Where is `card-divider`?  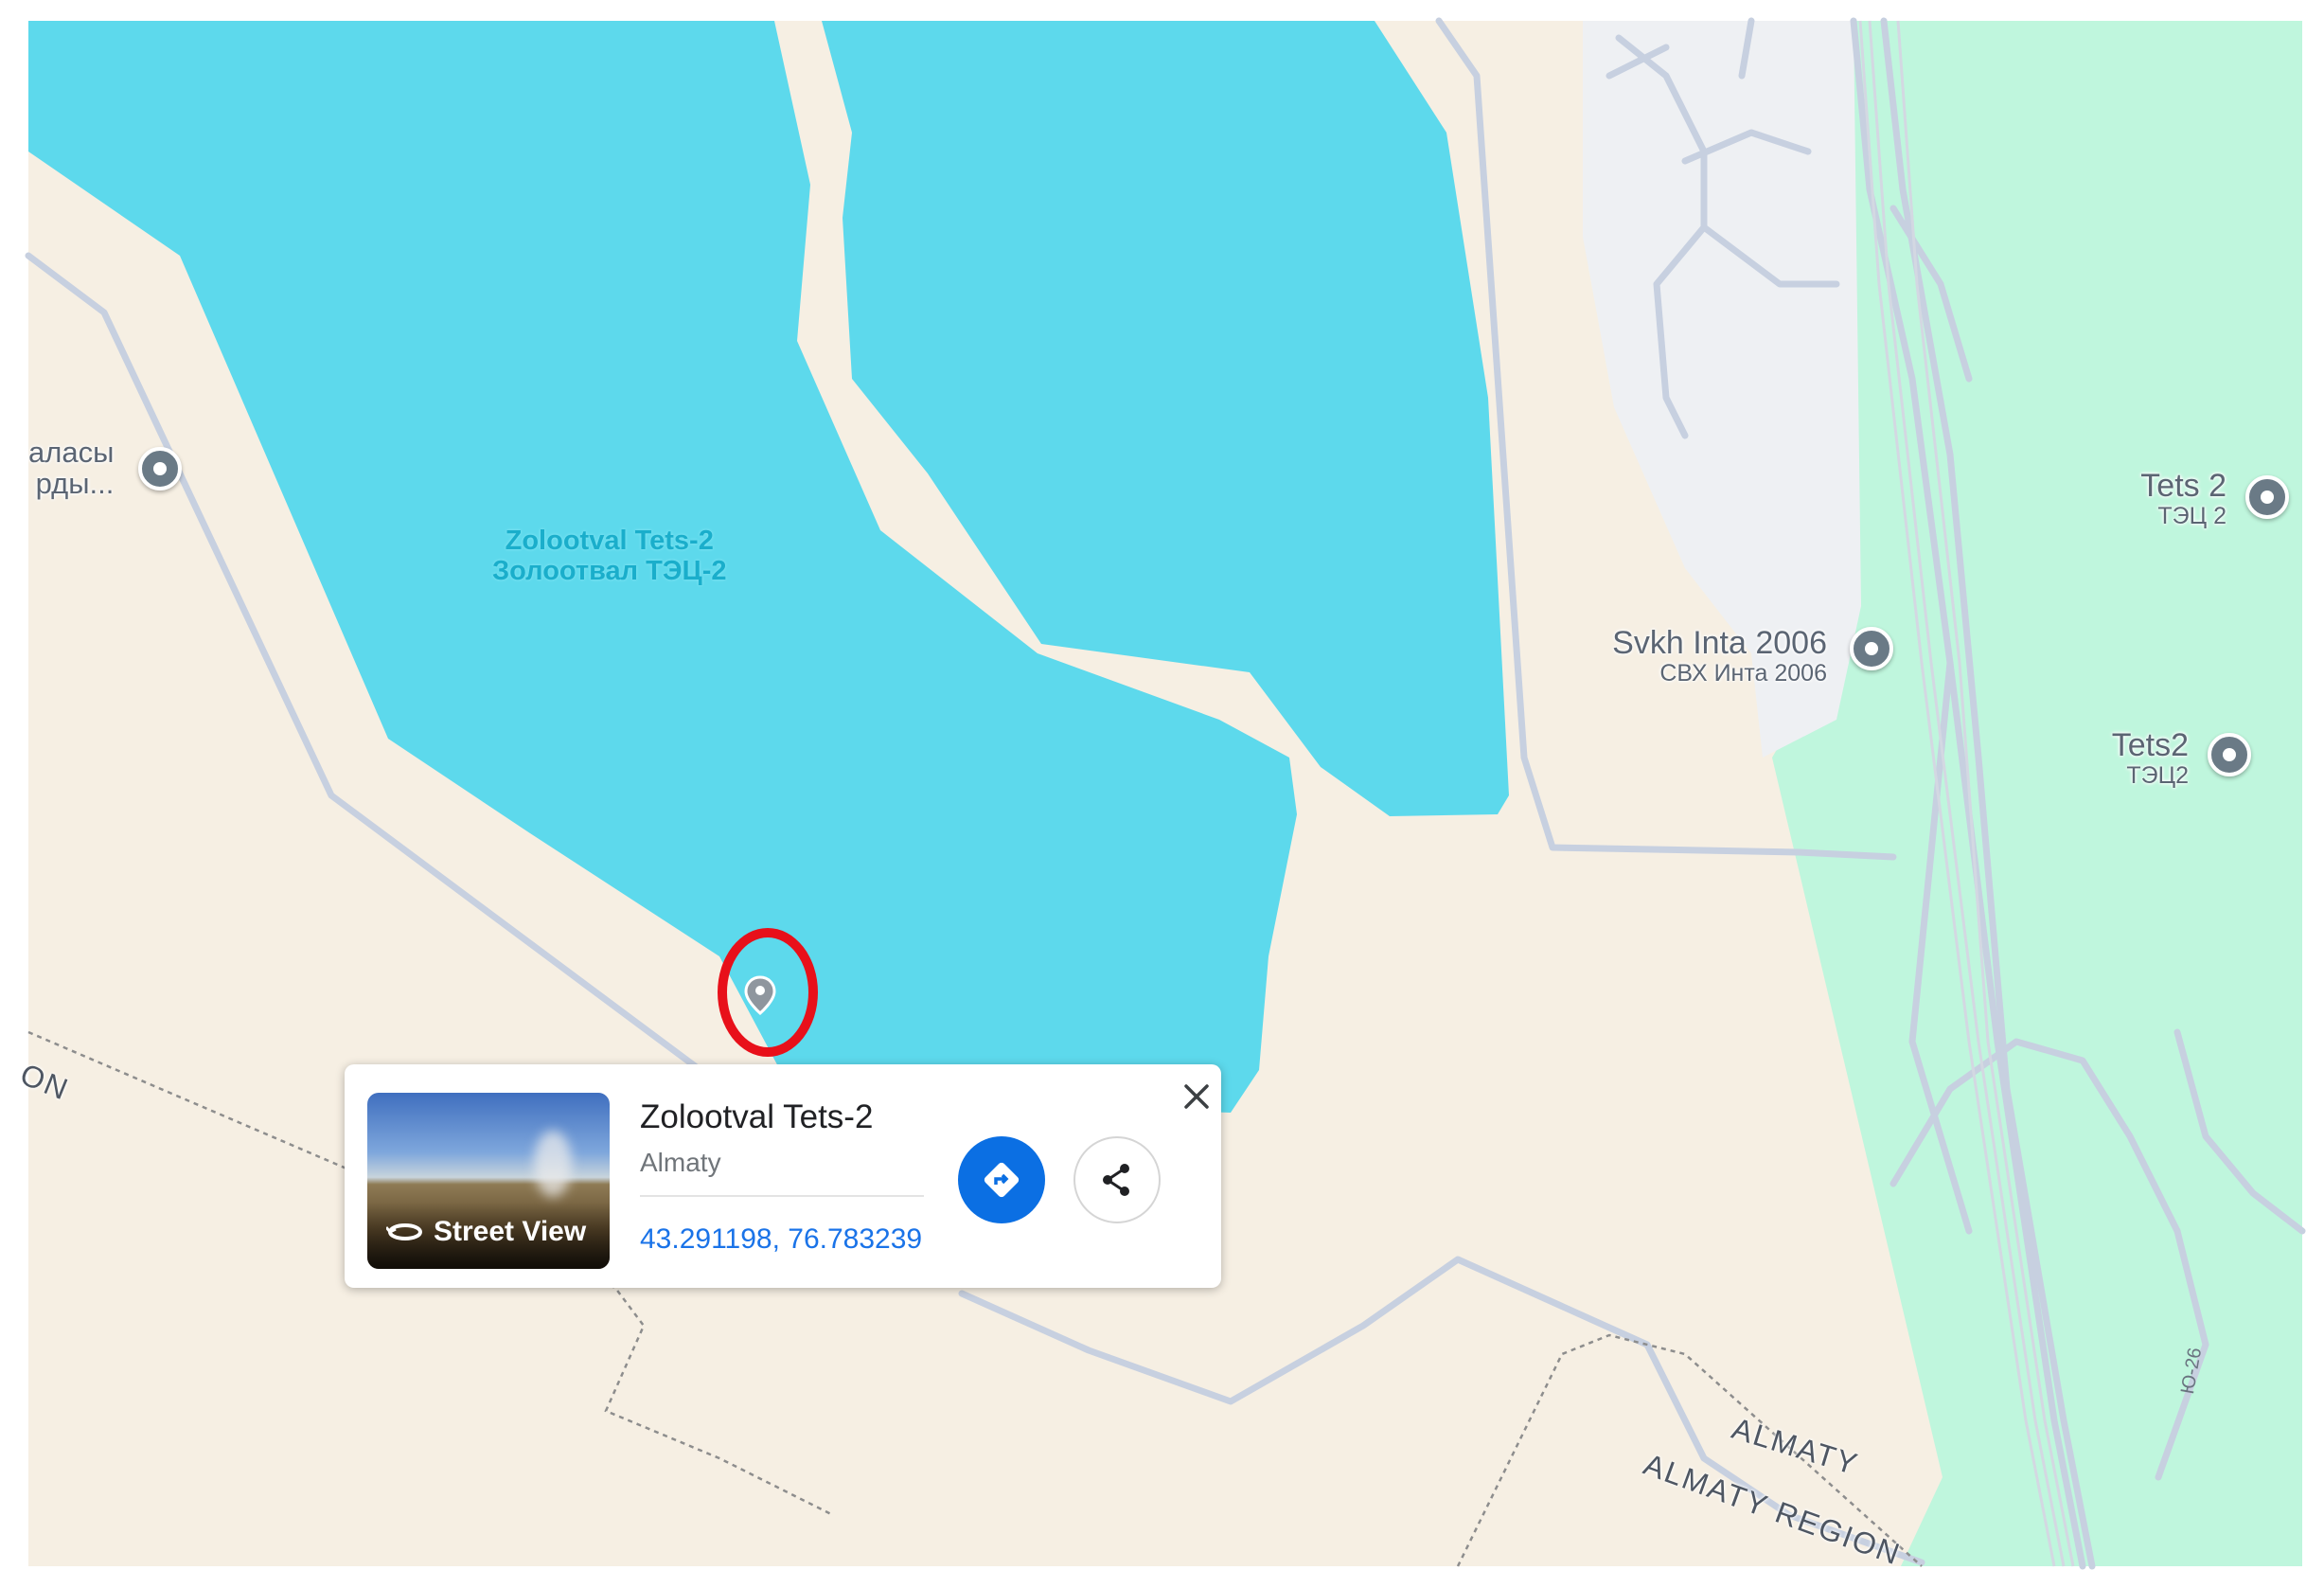 card-divider is located at coordinates (782, 1196).